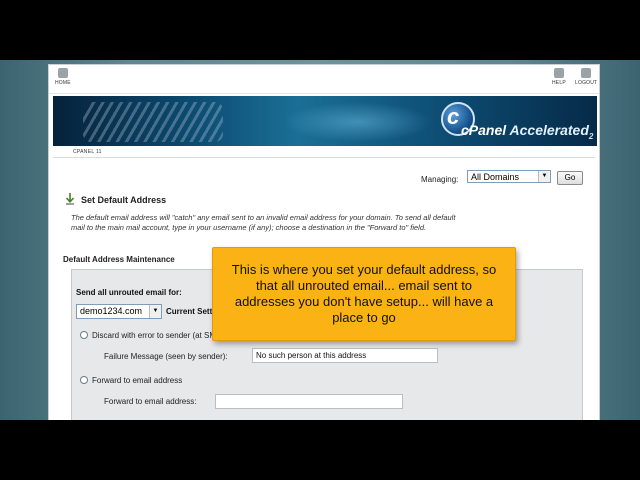 Image resolution: width=640 pixels, height=480 pixels. Describe the element at coordinates (558, 73) in the screenshot. I see `help-icon` at that location.